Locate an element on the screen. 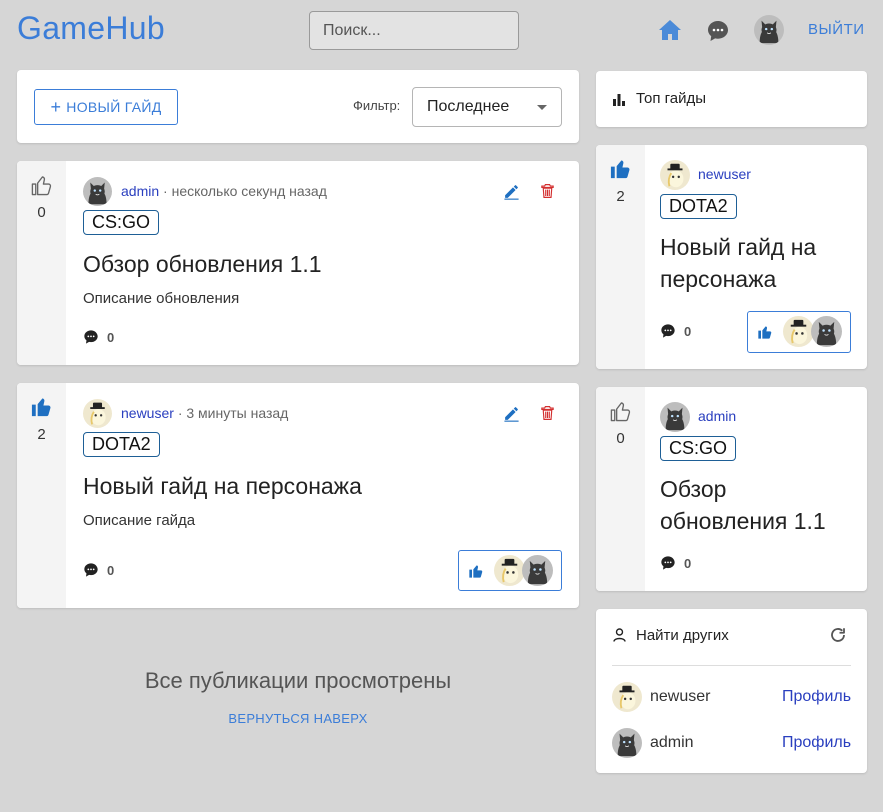 This screenshot has height=812, width=883. divider is located at coordinates (731, 665).